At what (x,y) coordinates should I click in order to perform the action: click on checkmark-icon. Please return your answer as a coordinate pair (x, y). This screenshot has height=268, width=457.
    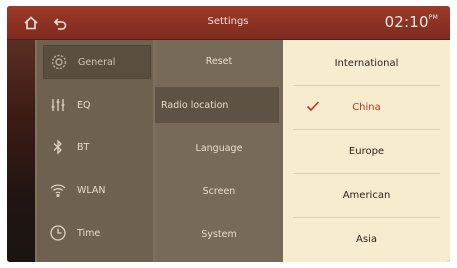
    Looking at the image, I should click on (313, 106).